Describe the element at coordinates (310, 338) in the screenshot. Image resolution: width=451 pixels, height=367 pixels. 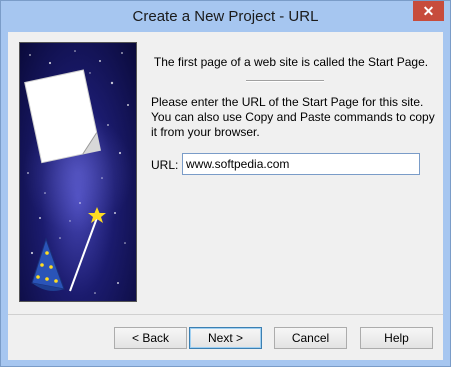
I see `cancel-button: Cancel` at that location.